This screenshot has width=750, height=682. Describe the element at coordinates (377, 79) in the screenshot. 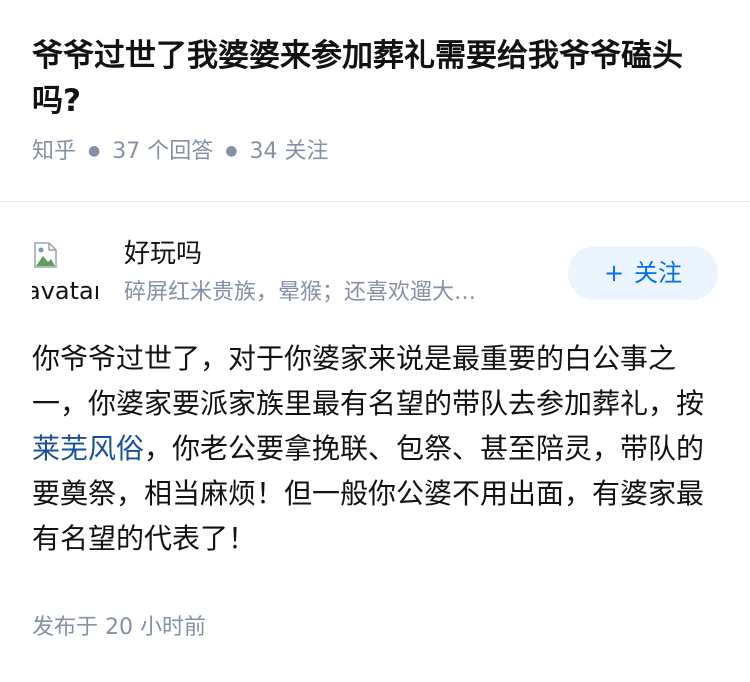

I see `question-title: 爷爷过世了我婆婆来参加葬礼需要给我爷爷磕头吗?` at that location.